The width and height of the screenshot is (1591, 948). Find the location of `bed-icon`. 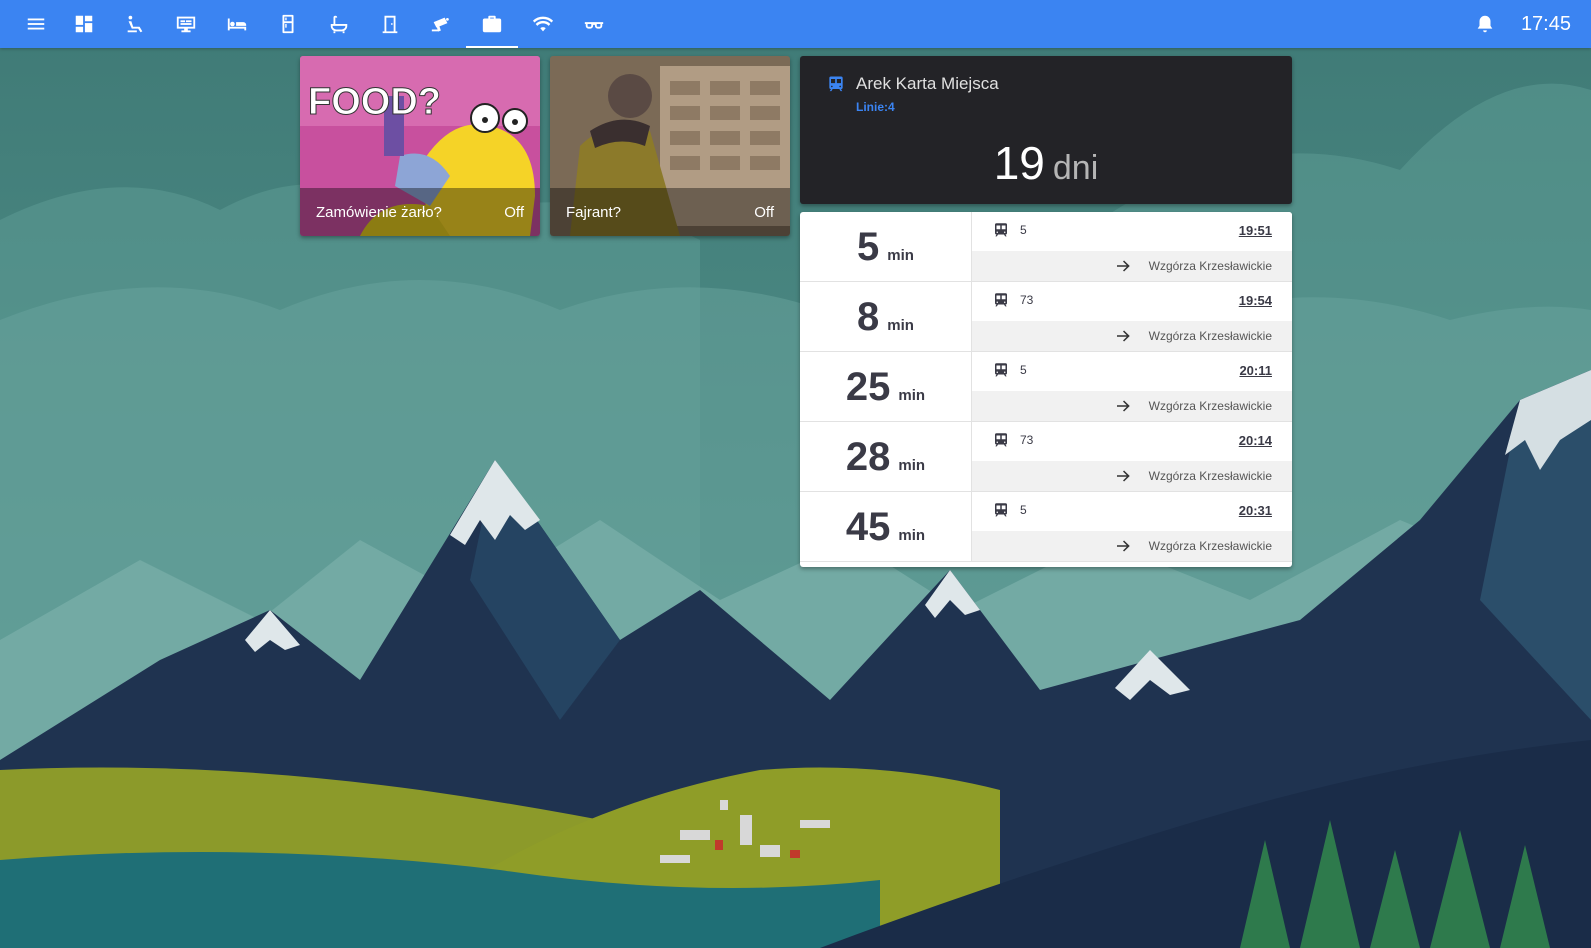

bed-icon is located at coordinates (237, 24).